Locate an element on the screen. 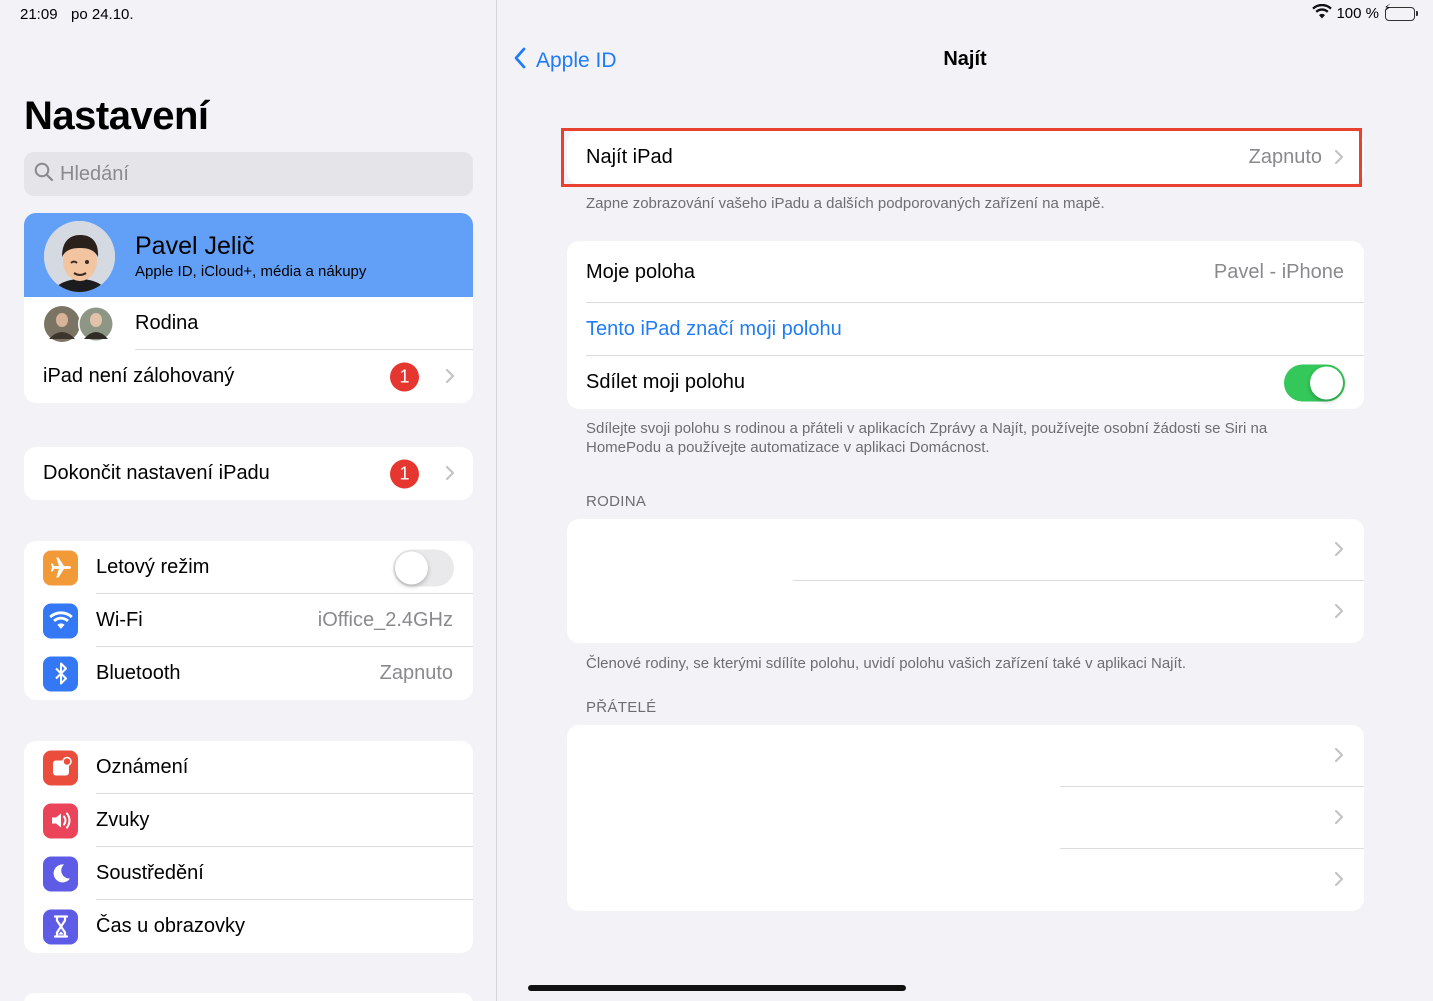 Image resolution: width=1433 pixels, height=1001 pixels. use-this-ipad-link: Tento iPad značí moji polohu is located at coordinates (714, 329).